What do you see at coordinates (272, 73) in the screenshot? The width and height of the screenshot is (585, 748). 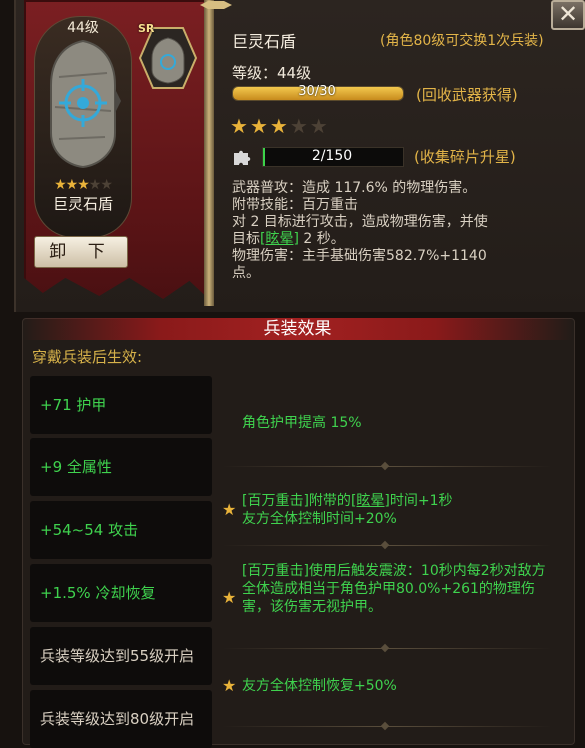 I see `item-level: 等级：44级` at bounding box center [272, 73].